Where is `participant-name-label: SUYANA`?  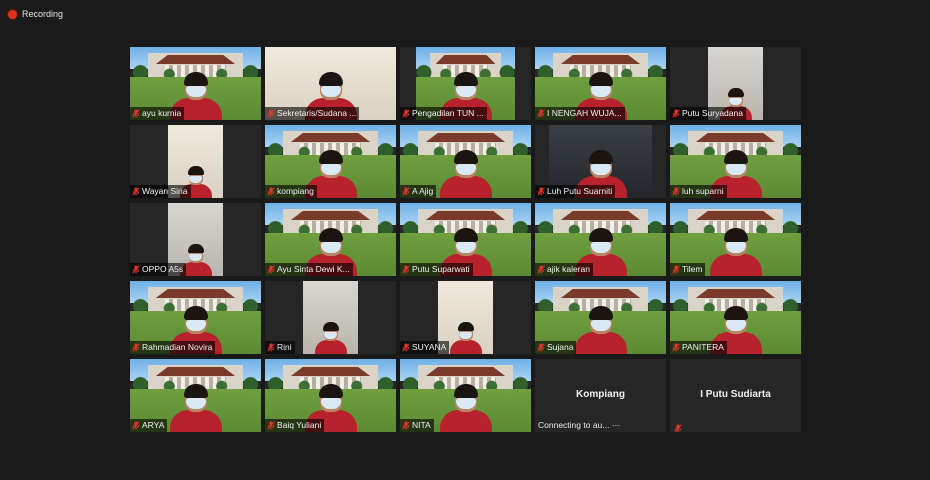
participant-name-label: SUYANA is located at coordinates (425, 347).